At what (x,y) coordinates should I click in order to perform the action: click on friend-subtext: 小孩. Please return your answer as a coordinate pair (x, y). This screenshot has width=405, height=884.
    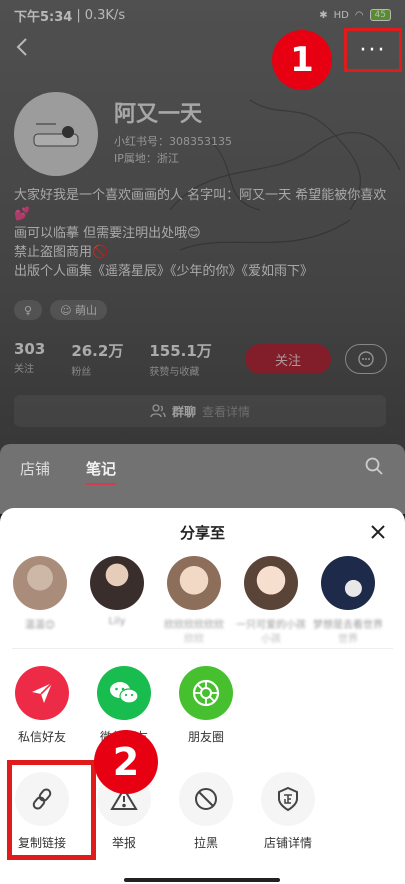
    Looking at the image, I should click on (271, 639).